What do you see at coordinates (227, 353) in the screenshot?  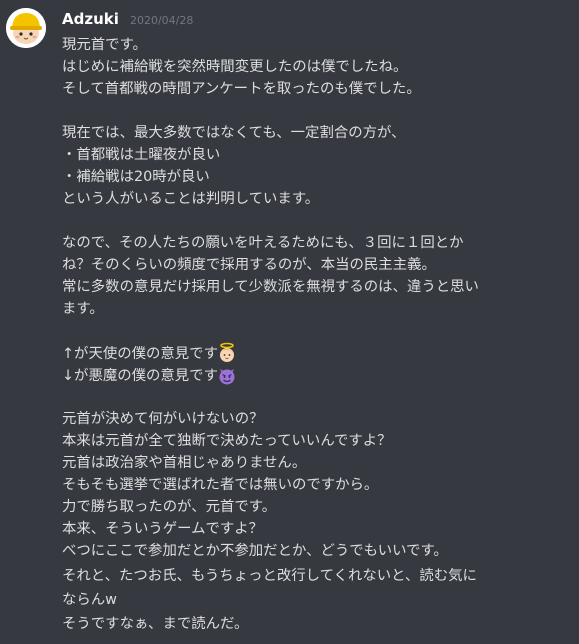 I see `angel-emoji-icon` at bounding box center [227, 353].